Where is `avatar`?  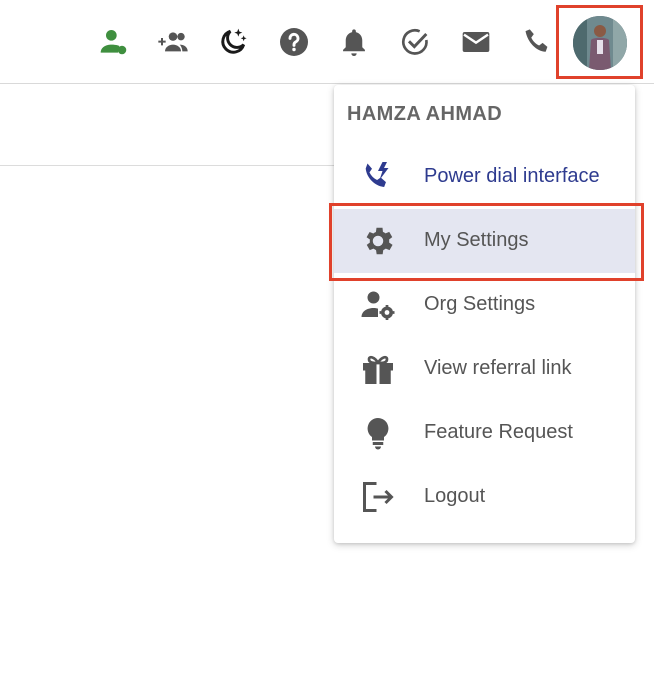 avatar is located at coordinates (600, 43).